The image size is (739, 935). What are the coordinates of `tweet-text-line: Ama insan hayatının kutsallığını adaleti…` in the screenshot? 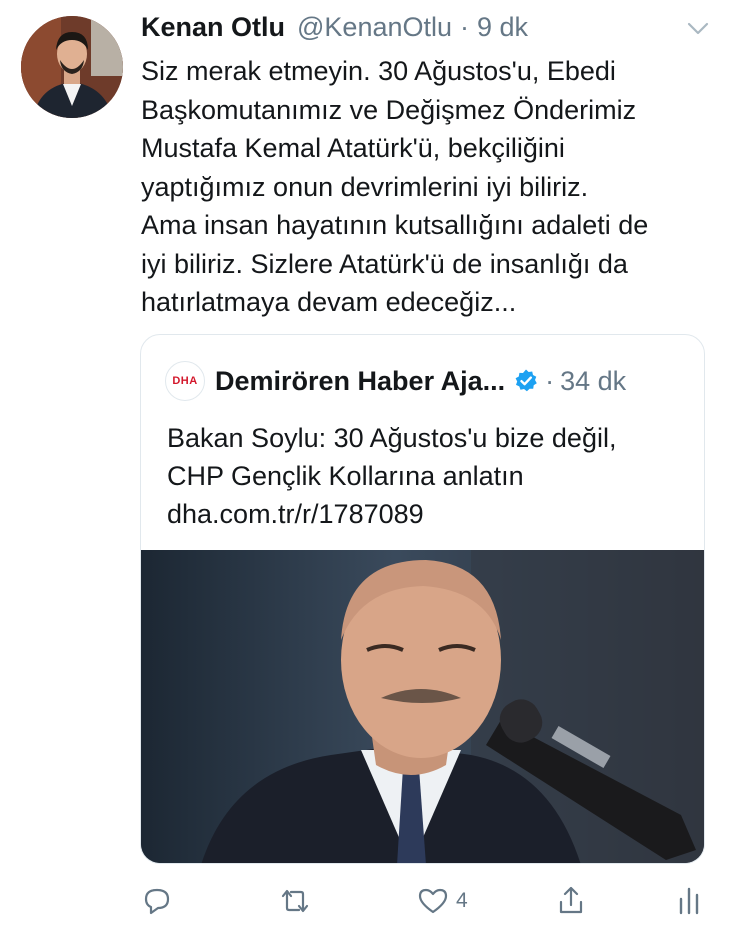 It's located at (395, 225).